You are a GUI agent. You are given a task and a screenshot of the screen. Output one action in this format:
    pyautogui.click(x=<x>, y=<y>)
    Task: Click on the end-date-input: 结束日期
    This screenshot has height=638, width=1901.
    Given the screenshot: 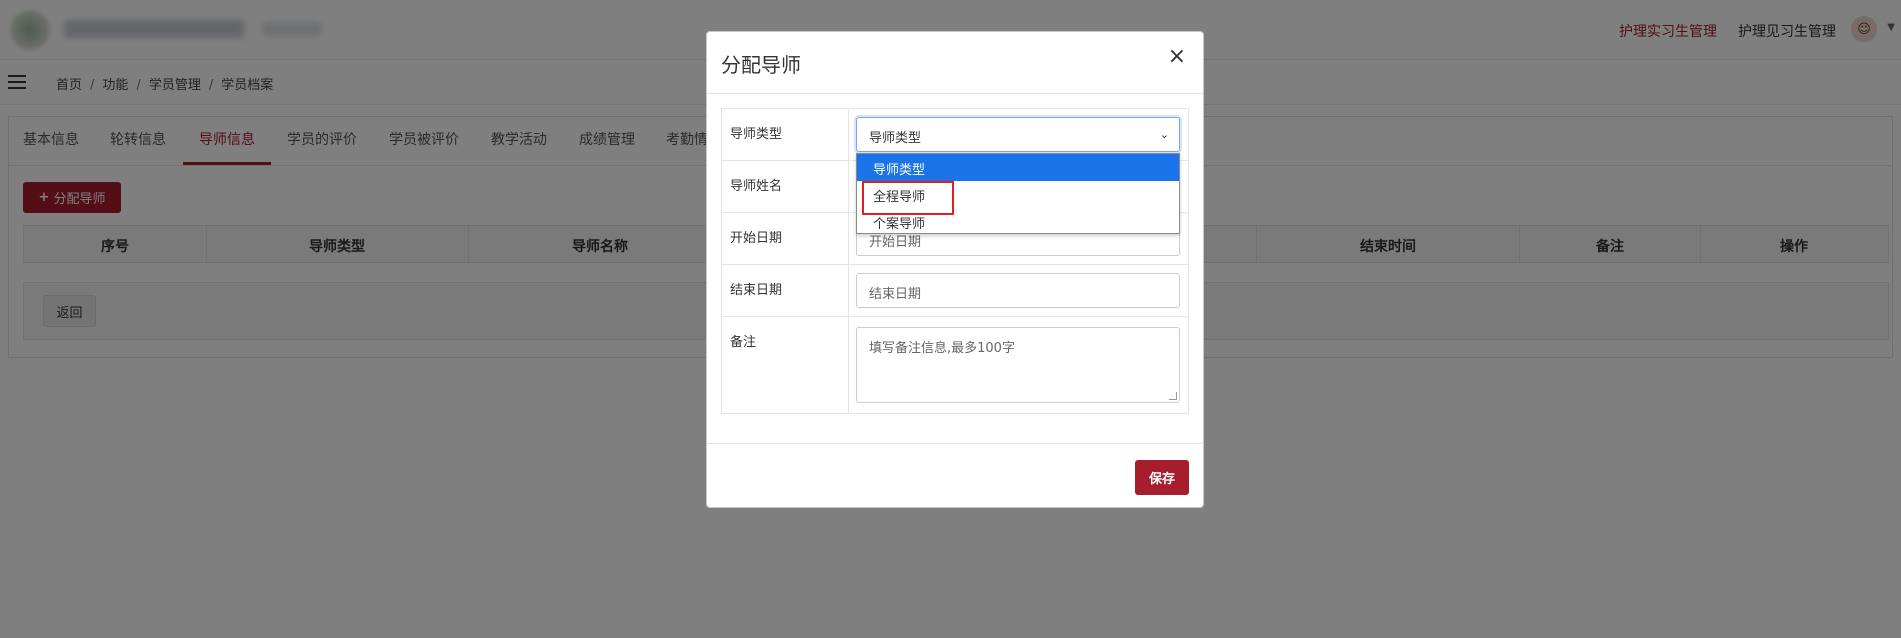 What is the action you would take?
    pyautogui.click(x=1018, y=290)
    